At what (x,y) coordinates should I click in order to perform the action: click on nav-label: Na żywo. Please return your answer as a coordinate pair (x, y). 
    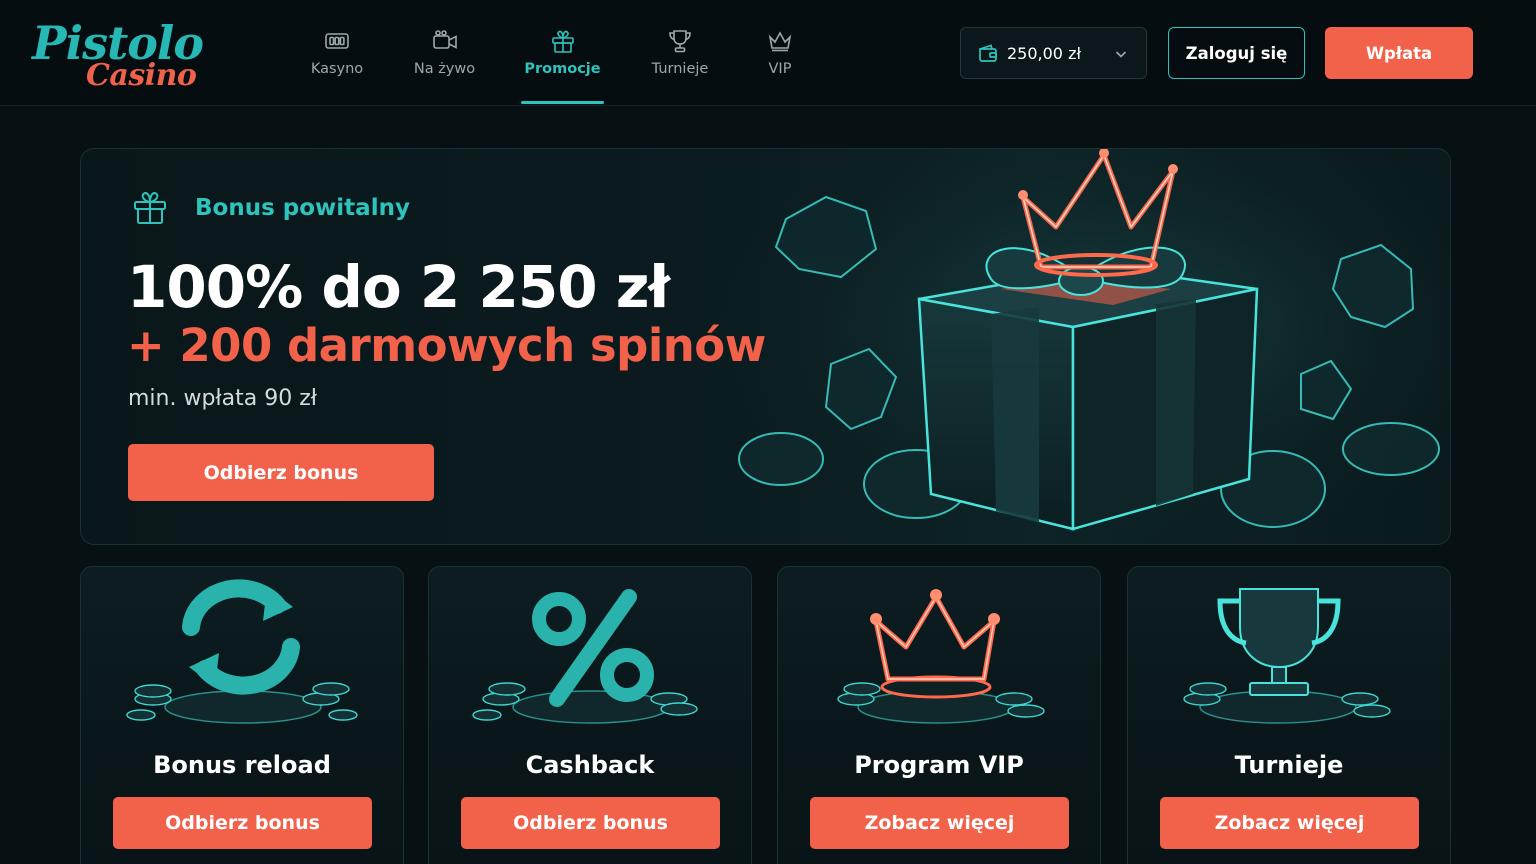
    Looking at the image, I should click on (444, 69).